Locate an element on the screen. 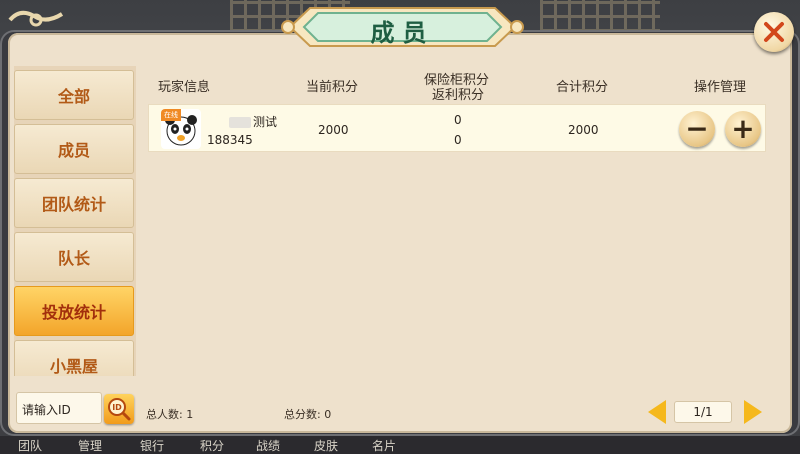 The width and height of the screenshot is (800, 454). decrease-points-button: − is located at coordinates (697, 129).